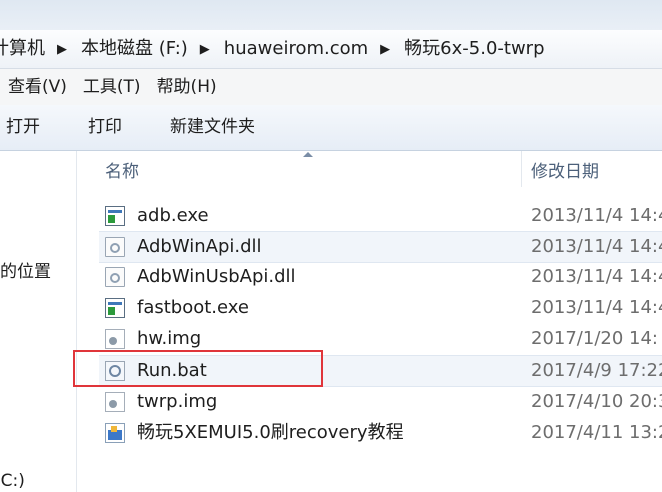  I want to click on file-name: 畅玩5XEMUI5.0刷recovery教程, so click(270, 432).